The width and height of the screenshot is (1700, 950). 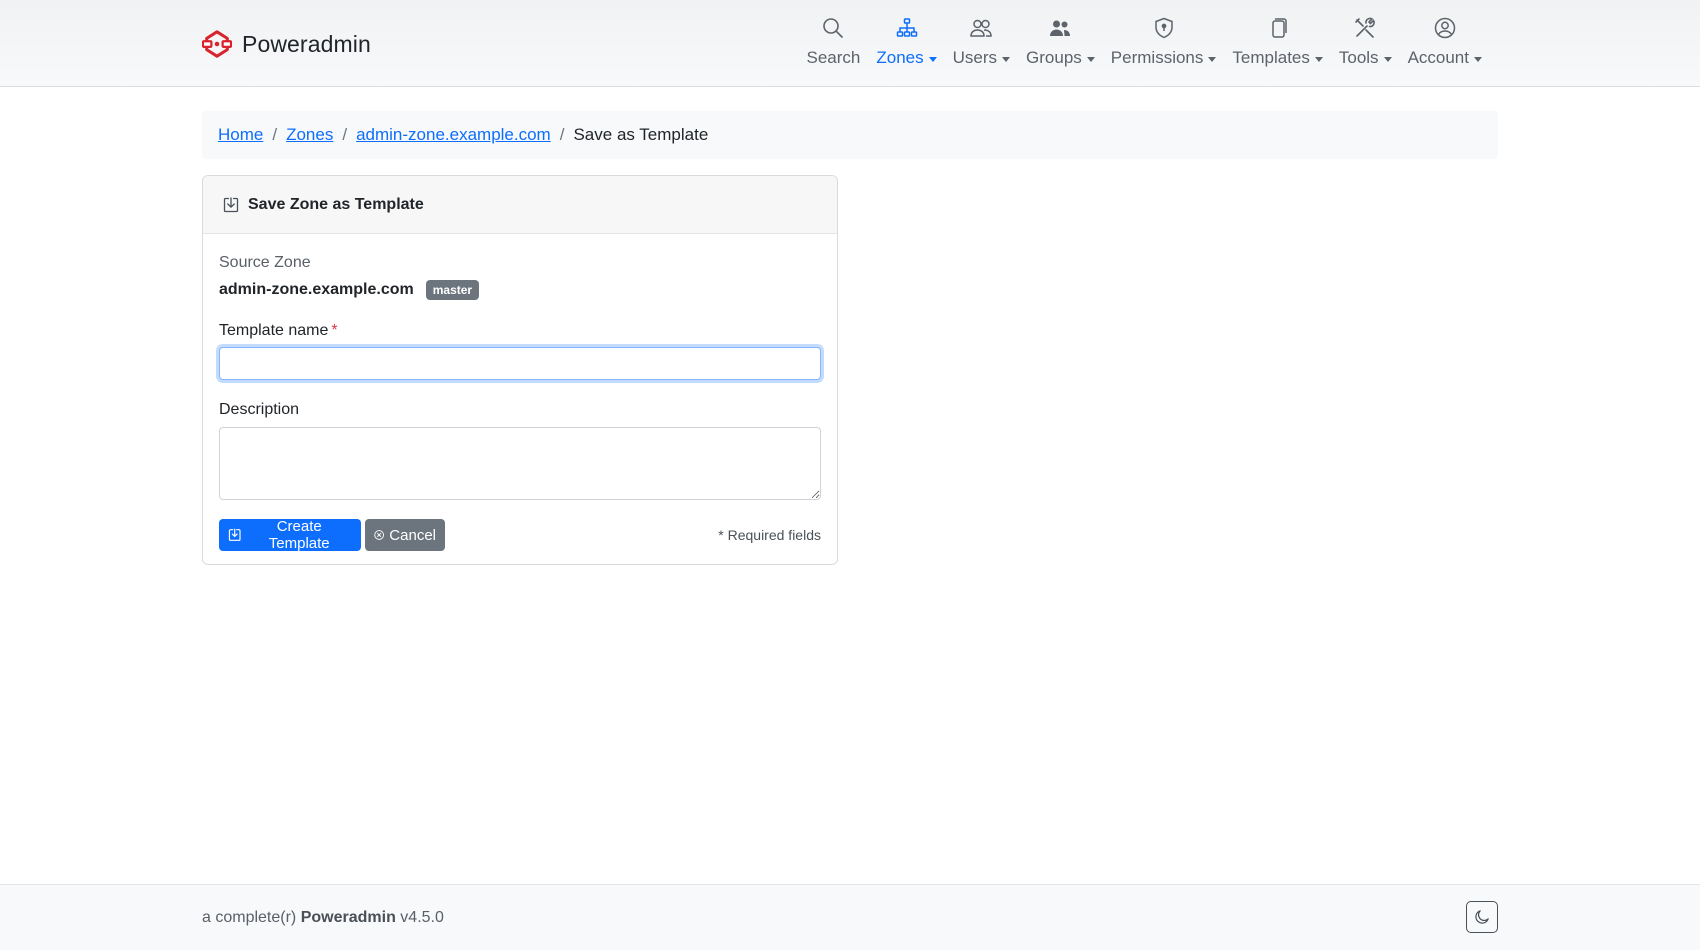 I want to click on cancel-circle-icon, so click(x=379, y=535).